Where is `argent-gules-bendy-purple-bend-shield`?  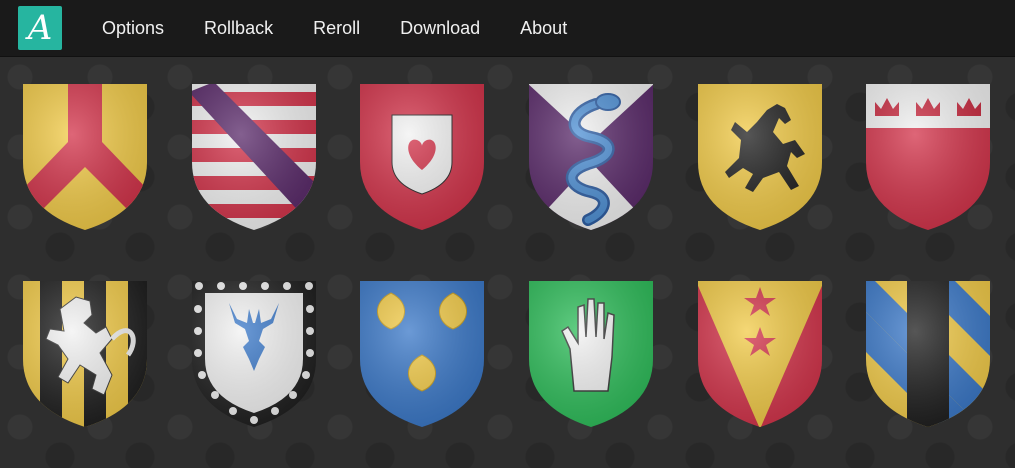 argent-gules-bendy-purple-bend-shield is located at coordinates (254, 157).